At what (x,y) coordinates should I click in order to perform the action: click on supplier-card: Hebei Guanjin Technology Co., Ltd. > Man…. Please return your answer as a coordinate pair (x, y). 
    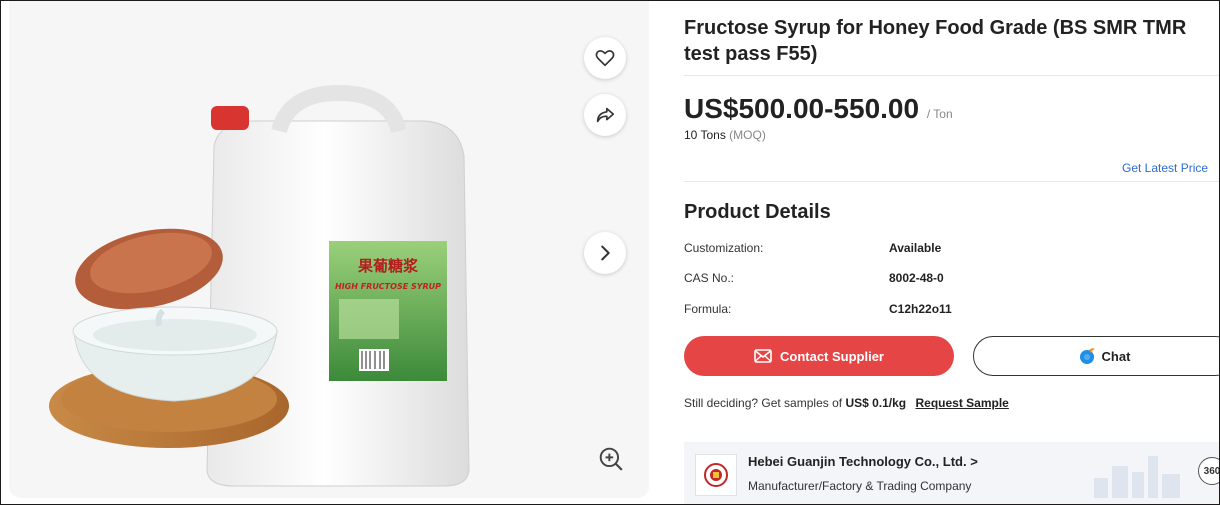
    Looking at the image, I should click on (951, 473).